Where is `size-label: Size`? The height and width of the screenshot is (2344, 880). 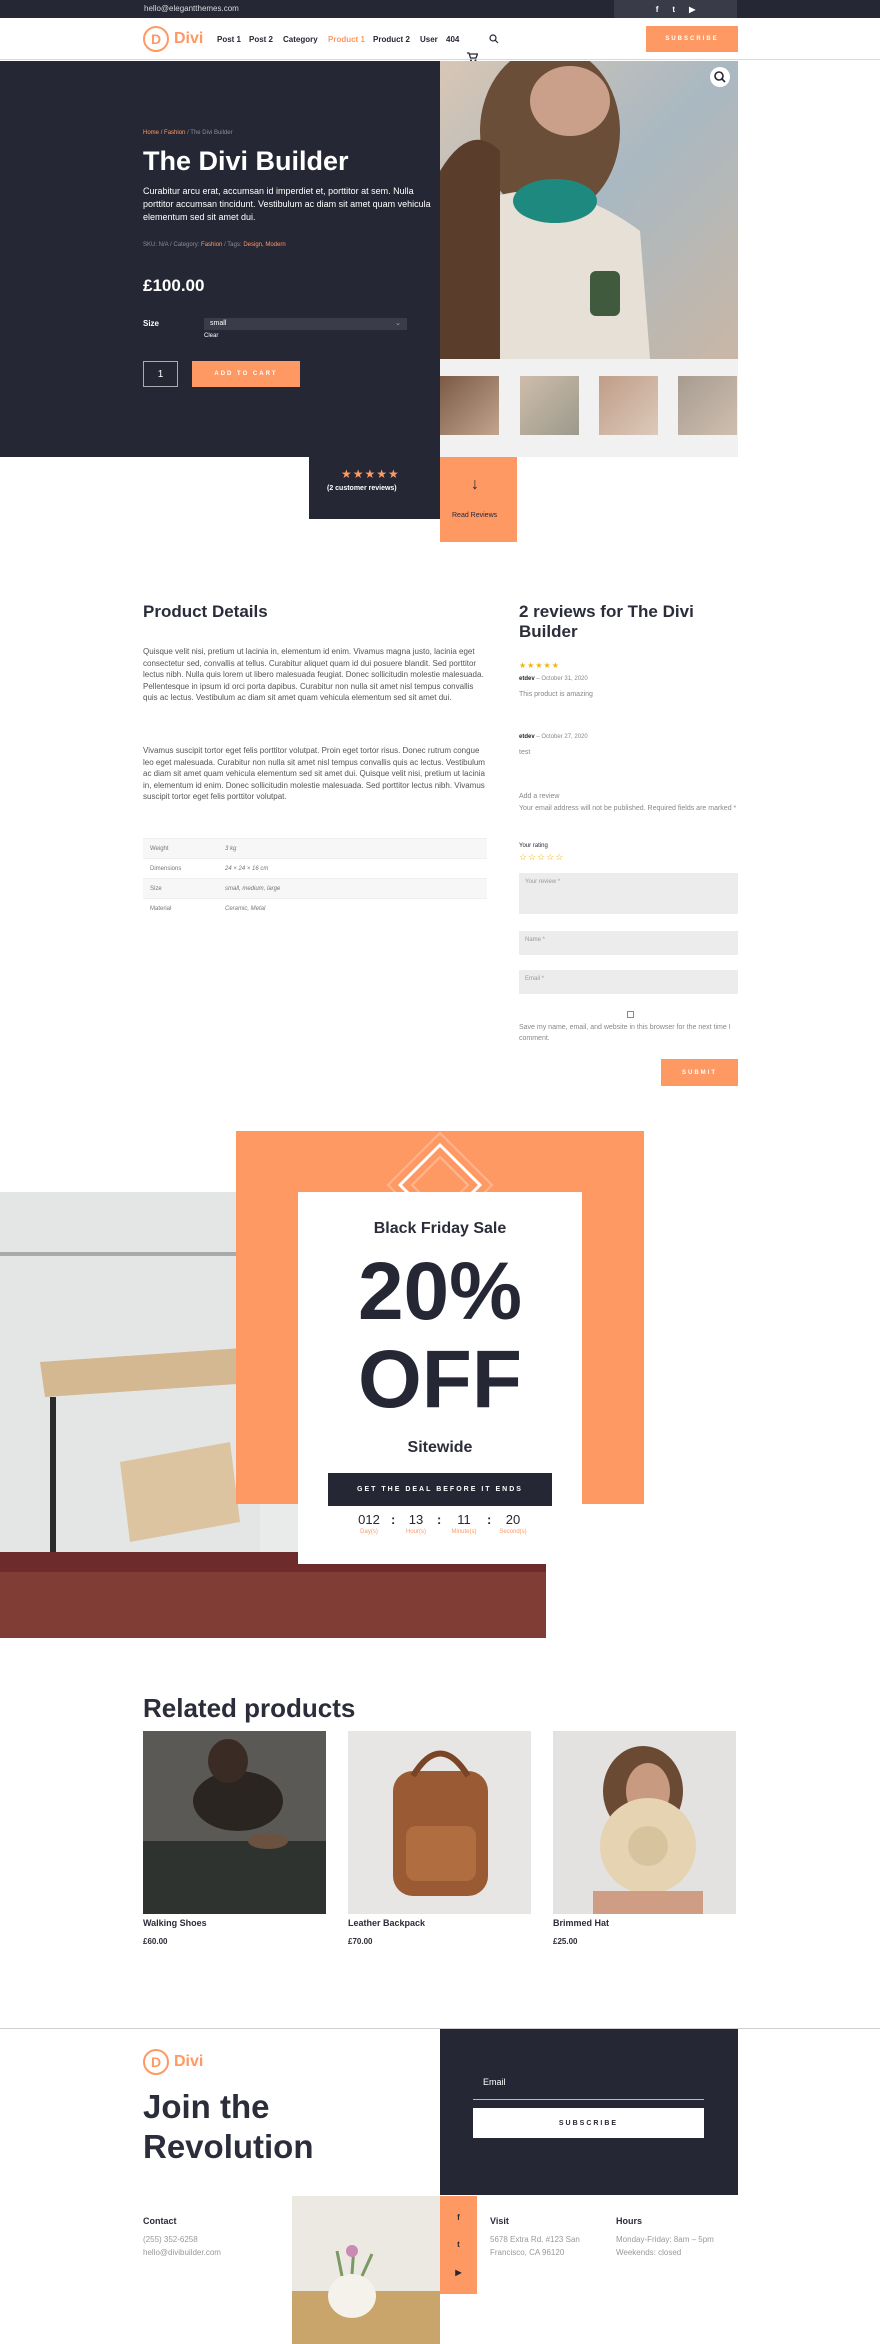
size-label: Size is located at coordinates (151, 323).